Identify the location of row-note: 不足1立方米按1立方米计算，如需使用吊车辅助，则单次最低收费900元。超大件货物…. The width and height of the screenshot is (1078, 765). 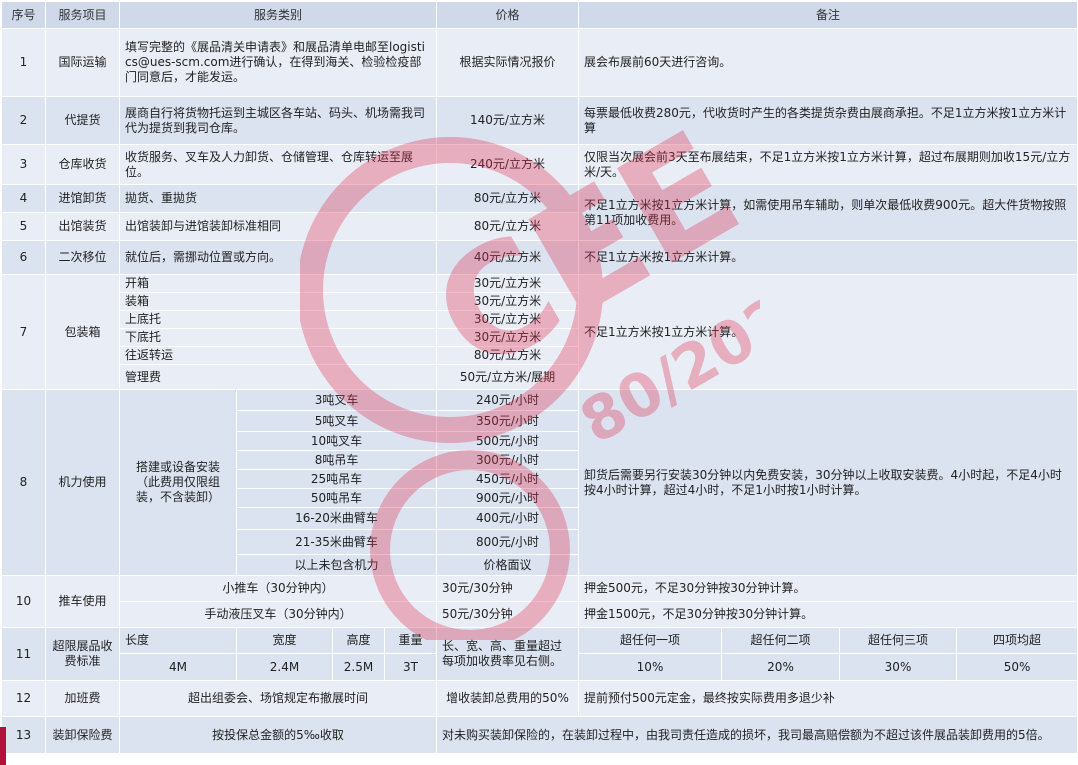
(828, 212).